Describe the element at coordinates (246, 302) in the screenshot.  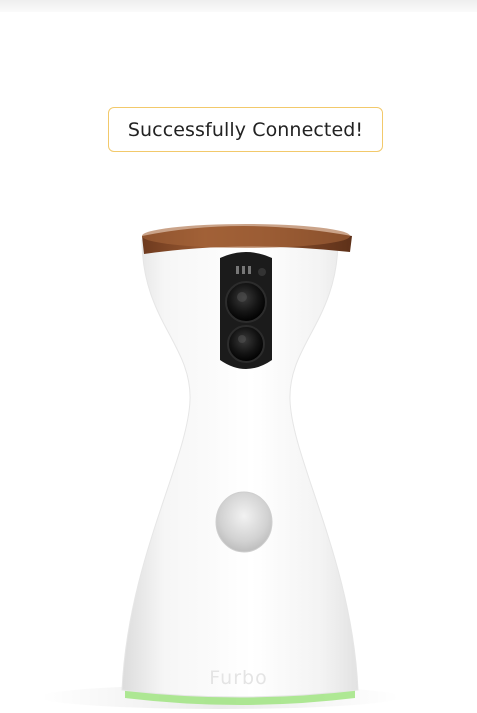
I see `camera-lens-top` at that location.